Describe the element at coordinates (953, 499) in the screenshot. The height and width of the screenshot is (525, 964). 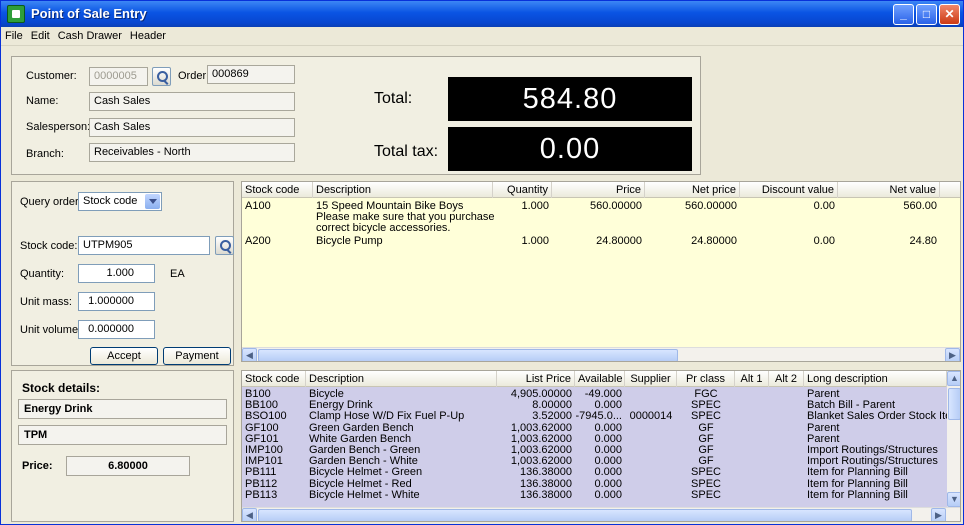
I see `scroll-down-icon: ▼` at that location.